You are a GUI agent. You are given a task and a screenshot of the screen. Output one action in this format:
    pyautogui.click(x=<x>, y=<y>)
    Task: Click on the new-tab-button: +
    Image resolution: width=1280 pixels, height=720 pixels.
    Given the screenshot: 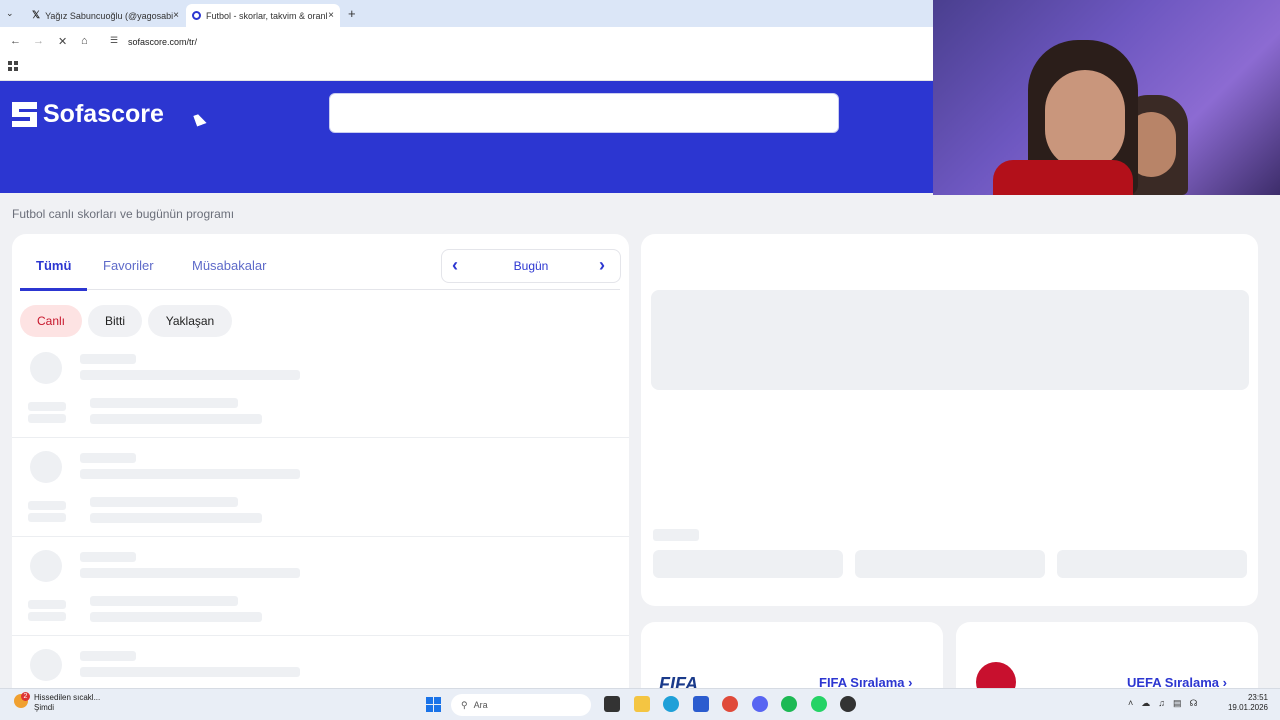 What is the action you would take?
    pyautogui.click(x=352, y=13)
    